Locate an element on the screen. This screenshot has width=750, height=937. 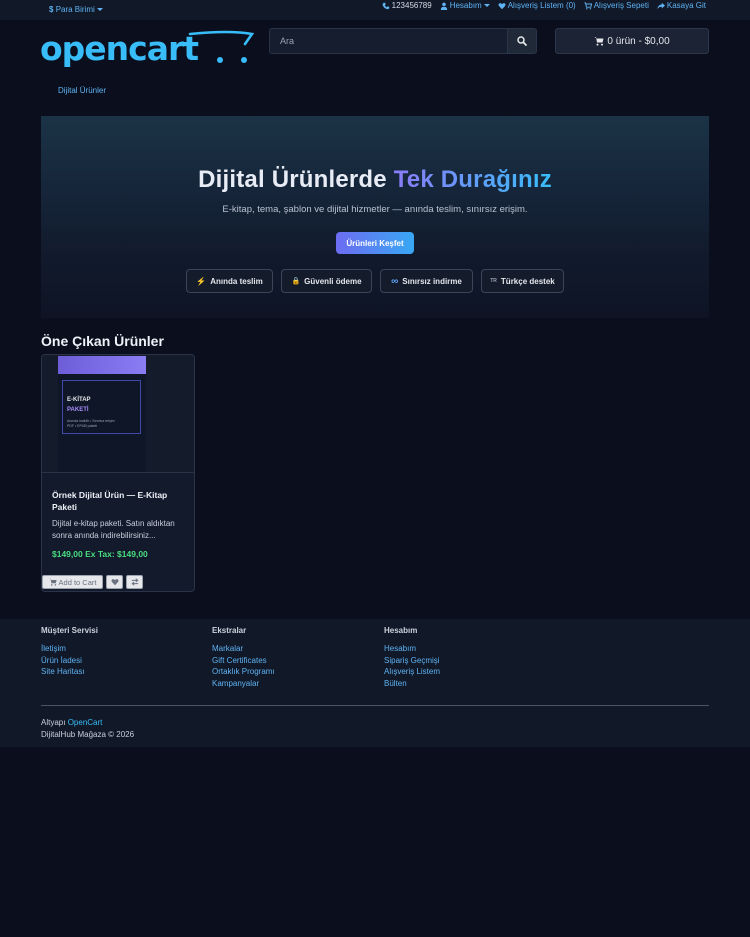
footer-divider is located at coordinates (375, 705).